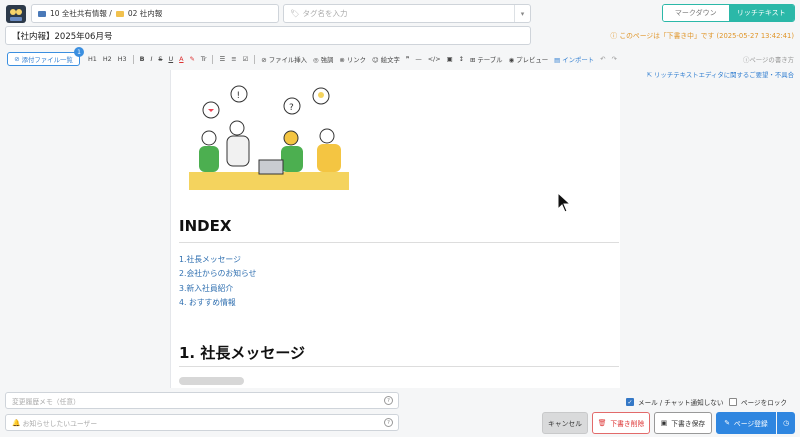 This screenshot has height=437, width=800. What do you see at coordinates (142, 59) in the screenshot?
I see `bold-button: B` at bounding box center [142, 59].